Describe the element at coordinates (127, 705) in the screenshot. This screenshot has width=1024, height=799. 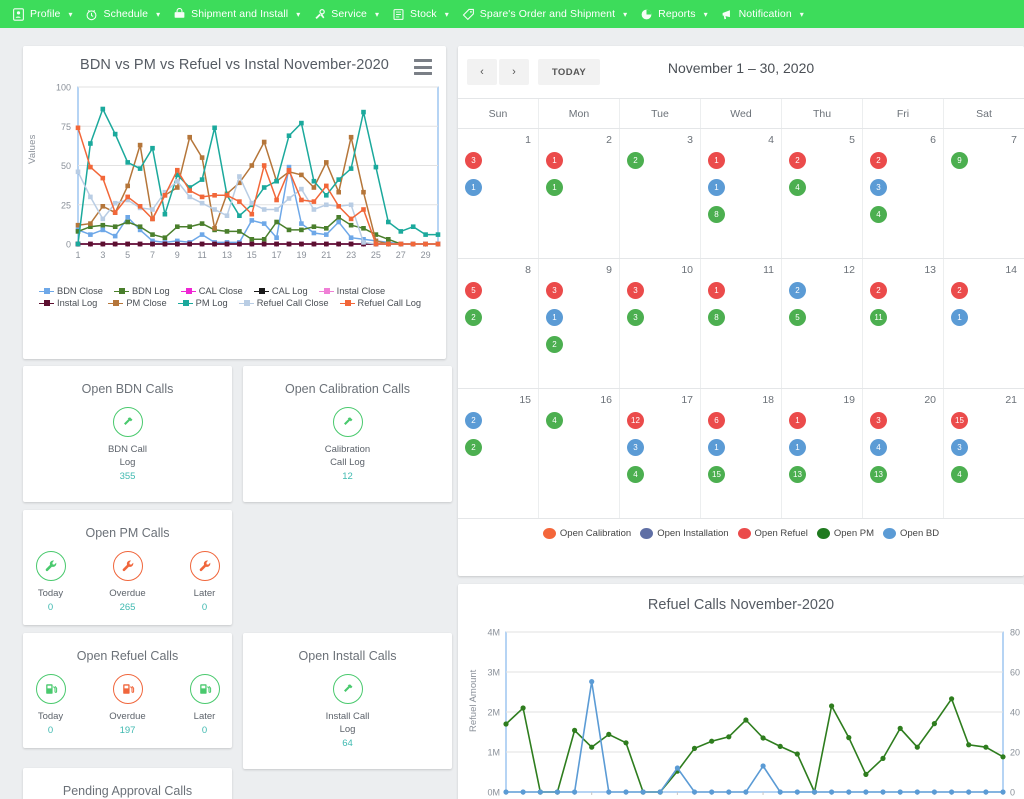
I see `card-metric: Overdue 197` at that location.